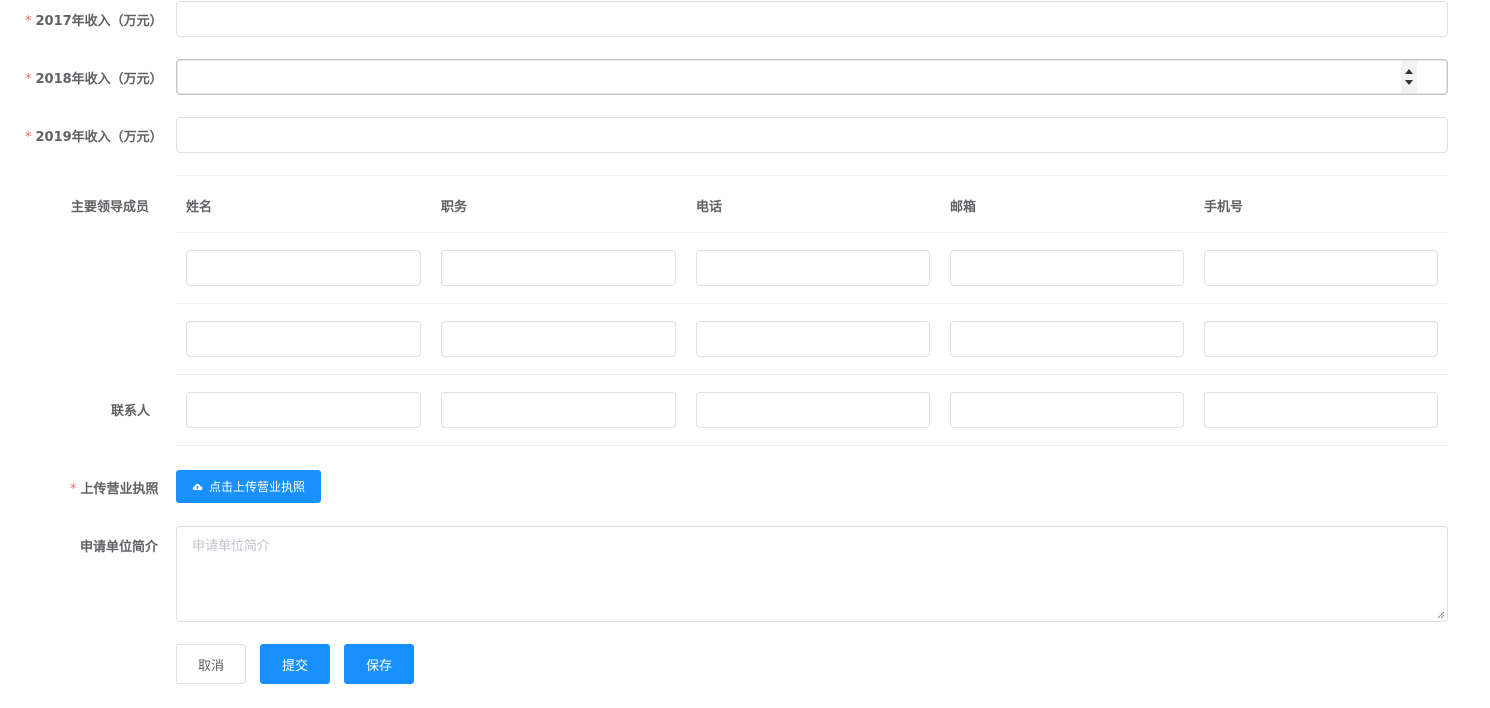  What do you see at coordinates (131, 411) in the screenshot?
I see `contact-label: 联系人` at bounding box center [131, 411].